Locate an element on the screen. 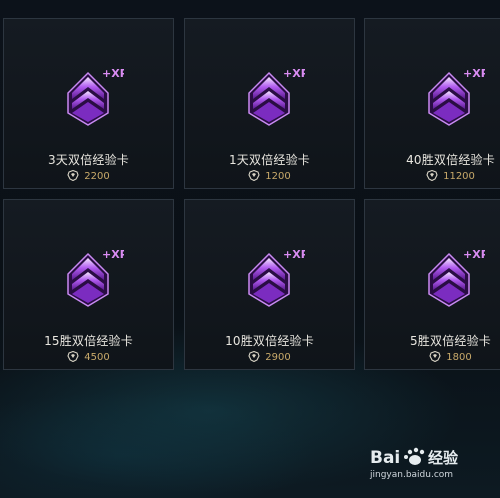 The height and width of the screenshot is (498, 500). card-title: 3天双倍经验卡 is located at coordinates (88, 160).